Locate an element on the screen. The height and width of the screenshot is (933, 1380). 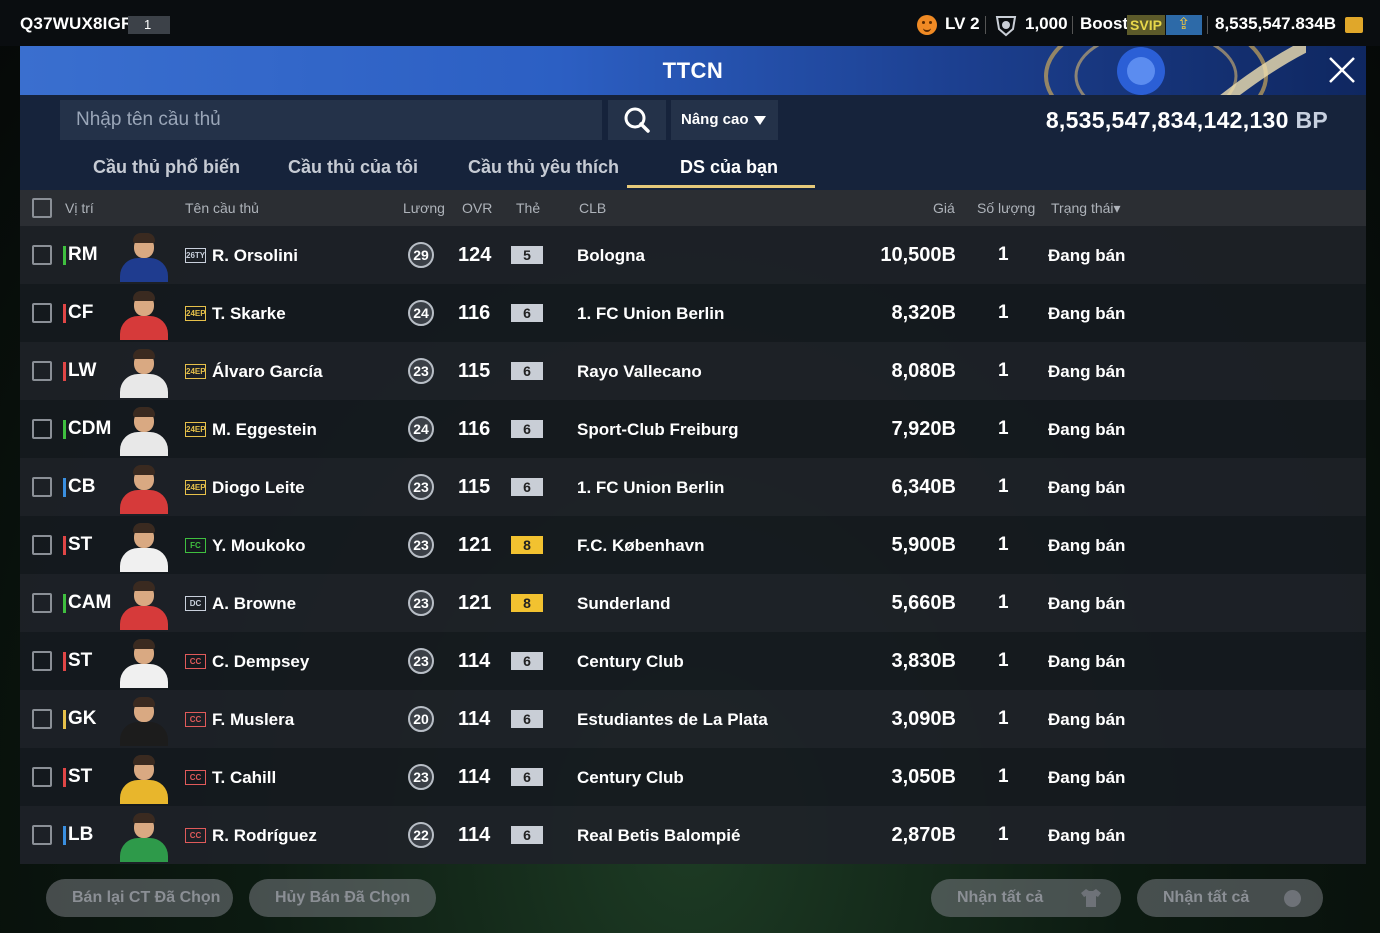
column-card: Thẻ is located at coordinates (528, 208).